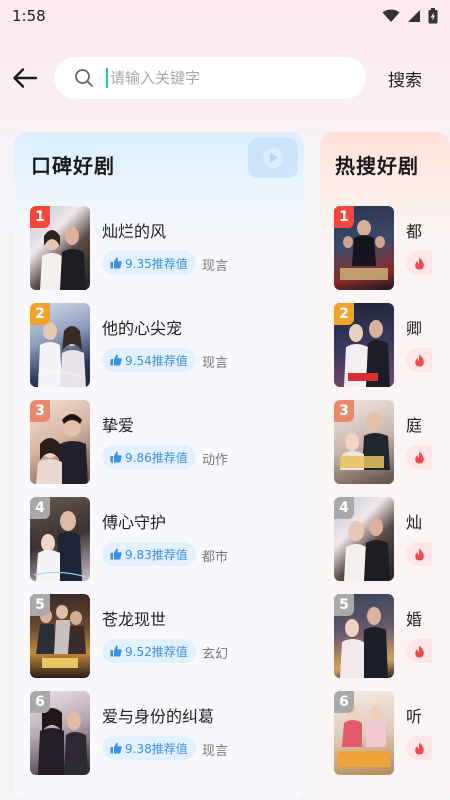 The width and height of the screenshot is (450, 800). Describe the element at coordinates (156, 360) in the screenshot. I see `score-value: 9.54推荐值` at that location.